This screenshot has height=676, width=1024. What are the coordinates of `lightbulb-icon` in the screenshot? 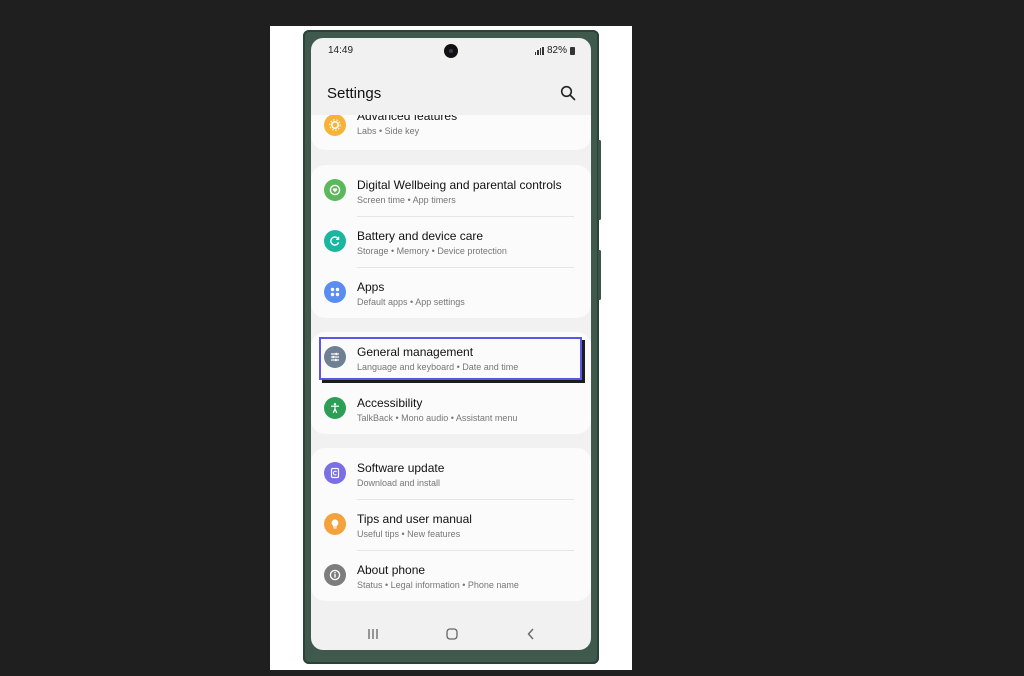 It's located at (335, 524).